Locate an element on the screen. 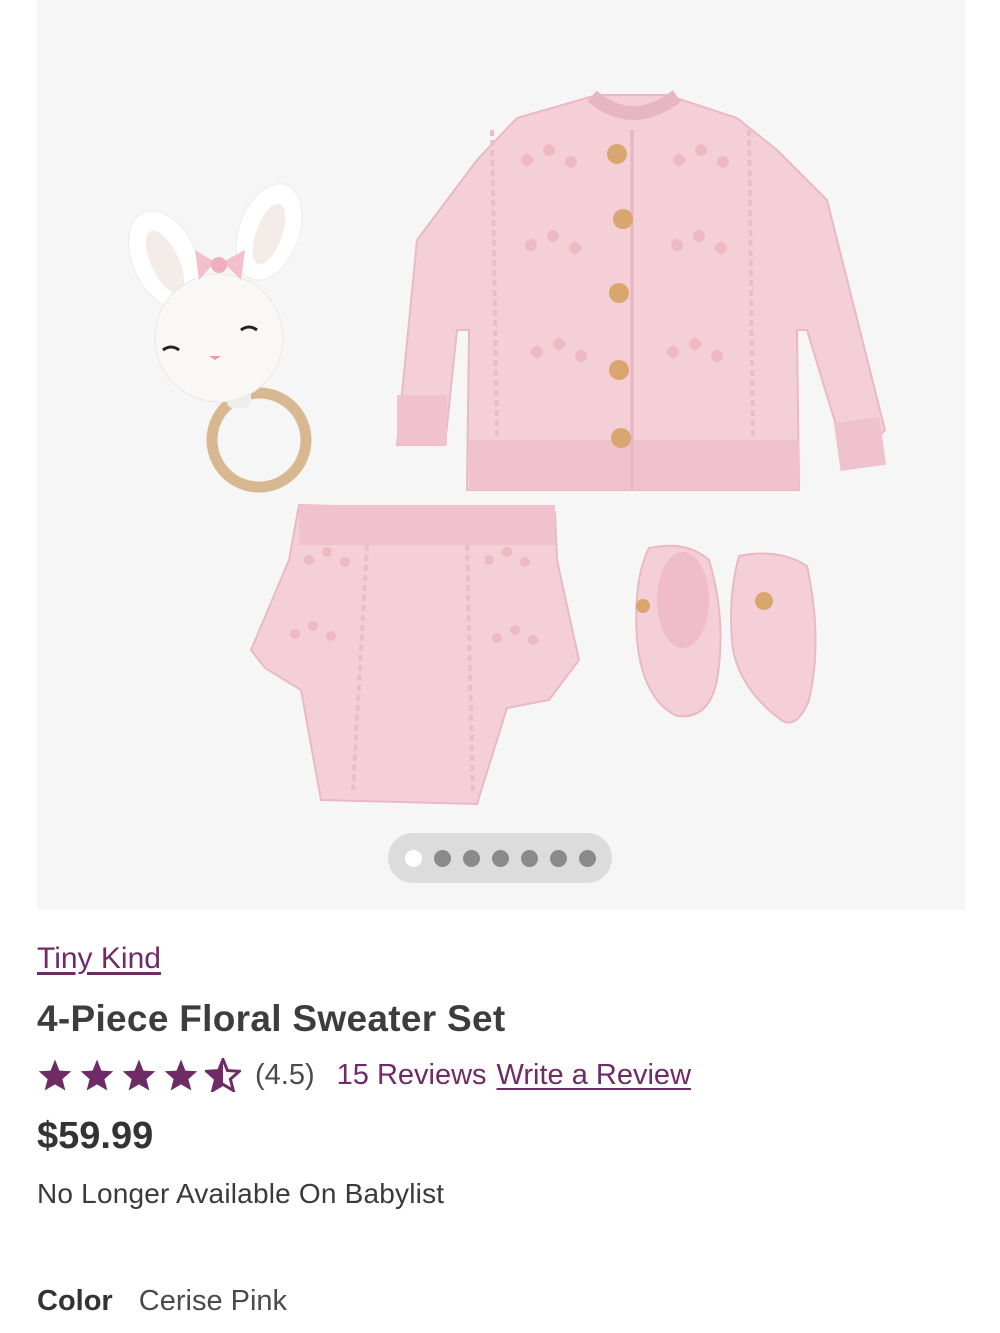  availability-status: No Longer Available On Babylist is located at coordinates (241, 1193).